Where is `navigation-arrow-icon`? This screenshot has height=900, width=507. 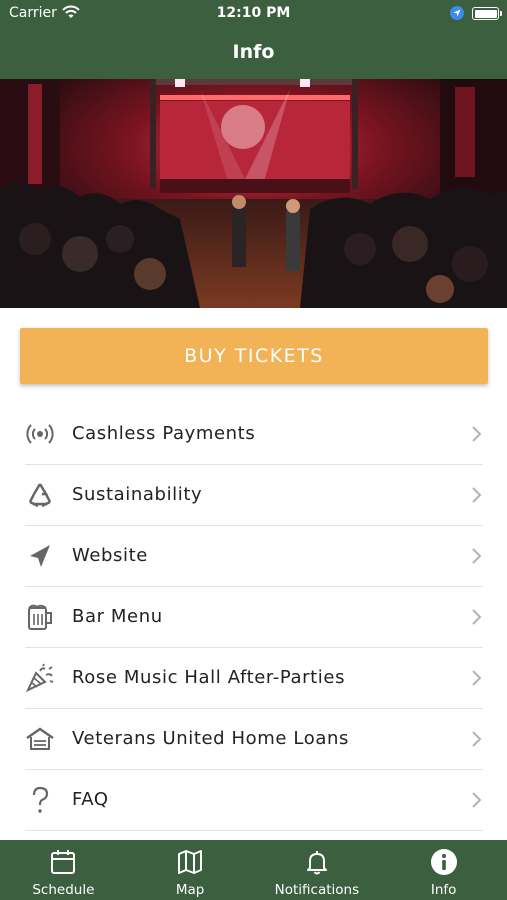 navigation-arrow-icon is located at coordinates (40, 556).